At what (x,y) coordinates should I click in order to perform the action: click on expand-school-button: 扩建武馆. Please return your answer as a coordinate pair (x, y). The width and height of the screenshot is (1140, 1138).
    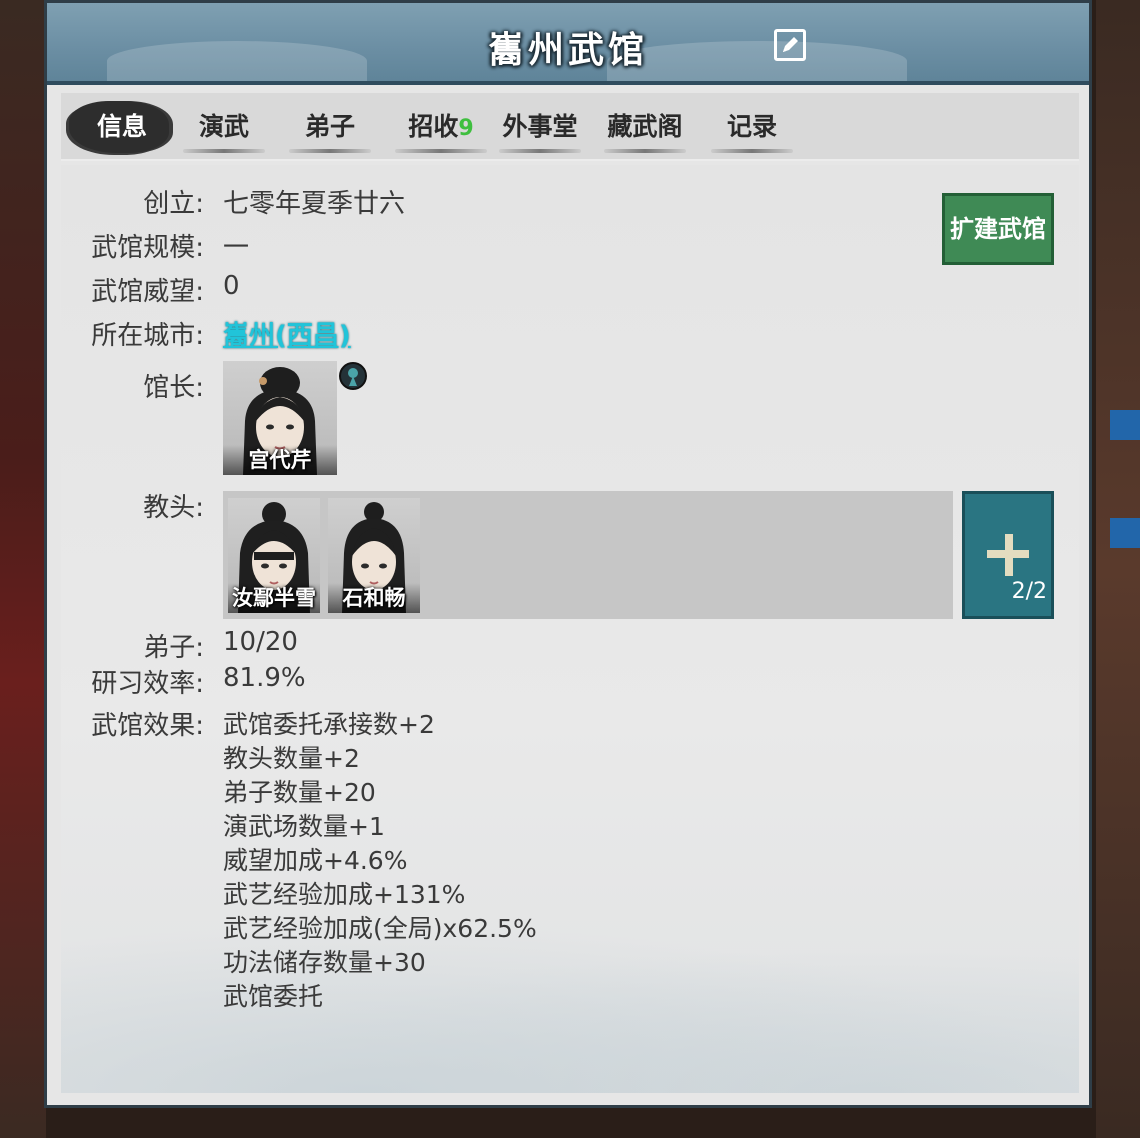
    Looking at the image, I should click on (998, 229).